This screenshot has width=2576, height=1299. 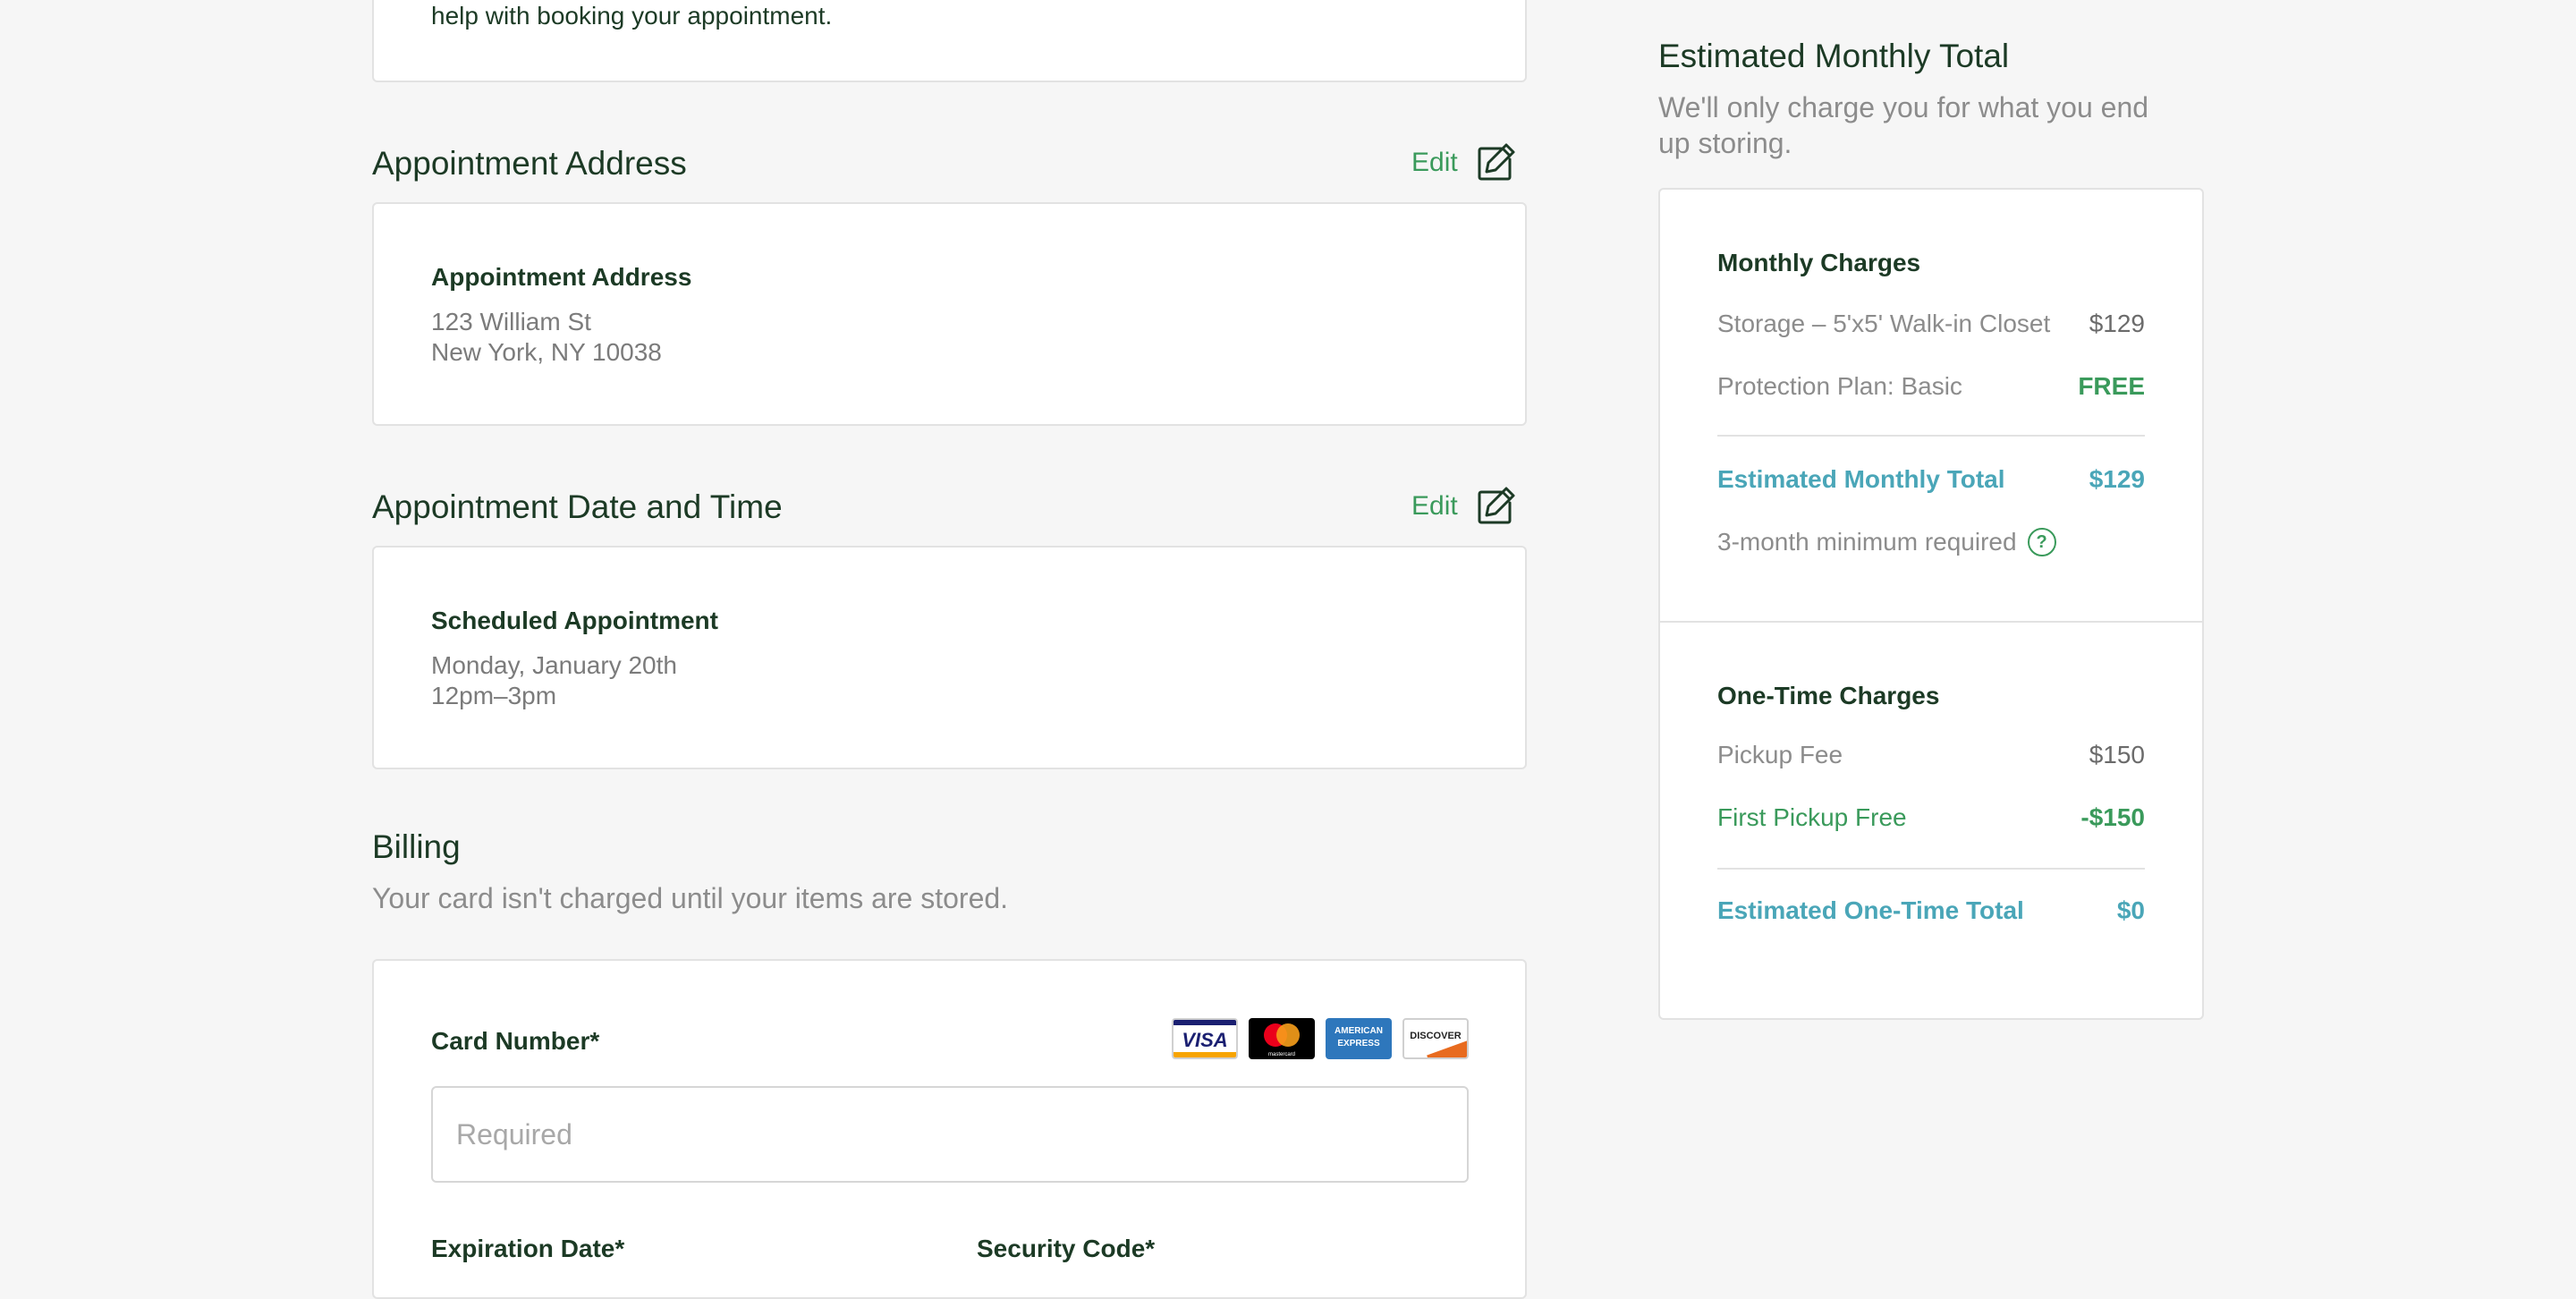 I want to click on edit-datetime-button: Edit, so click(x=1464, y=506).